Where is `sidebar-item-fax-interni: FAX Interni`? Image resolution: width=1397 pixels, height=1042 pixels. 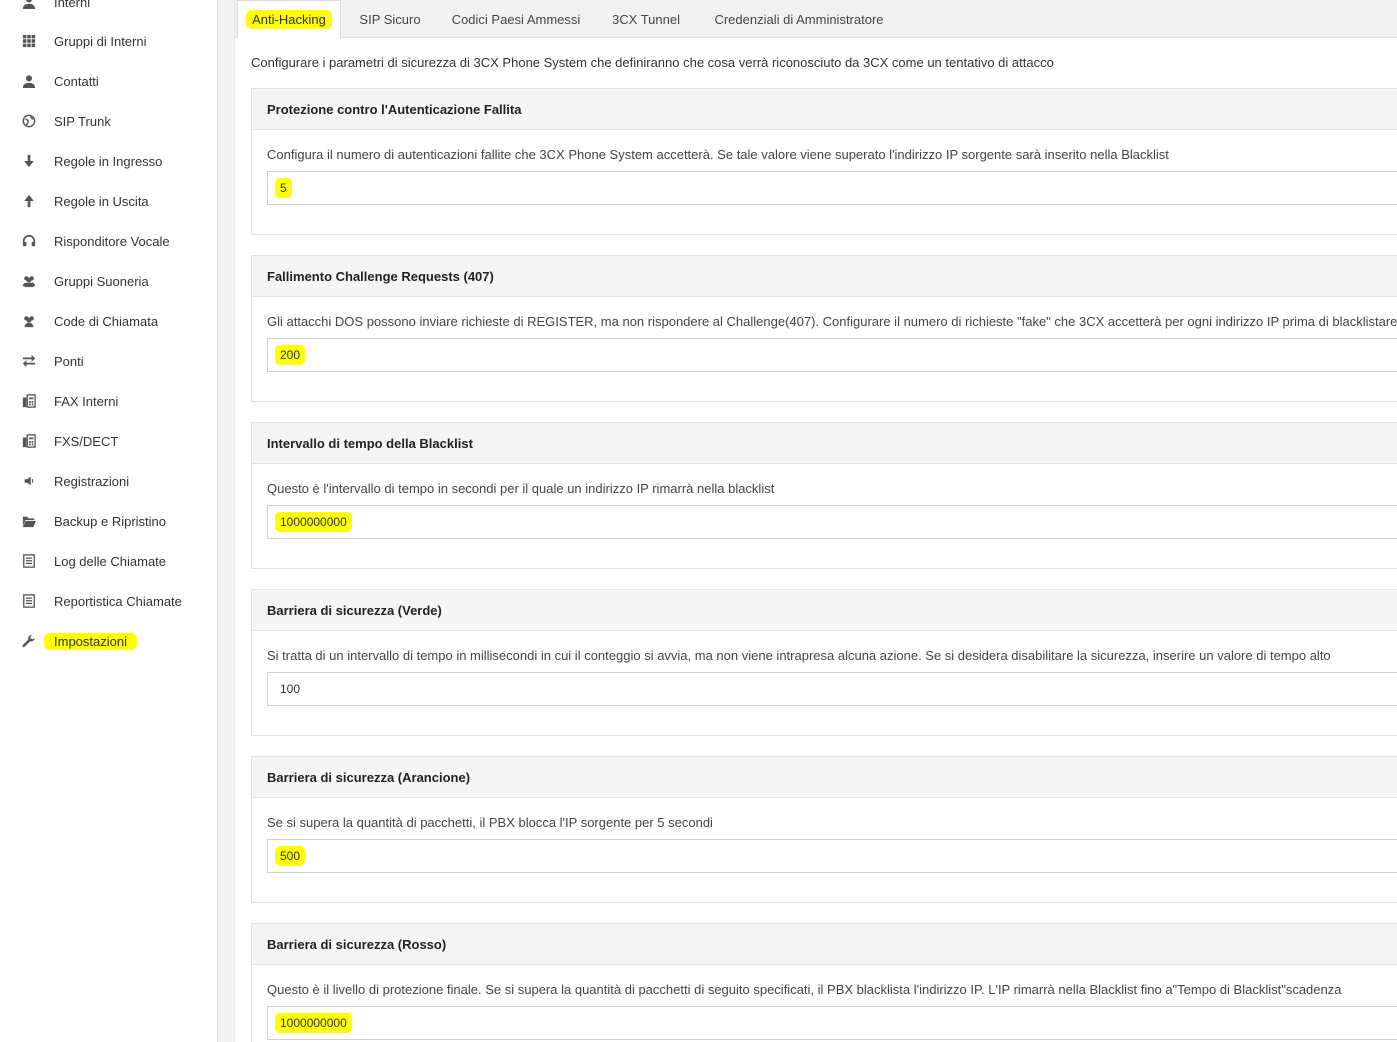 sidebar-item-fax-interni: FAX Interni is located at coordinates (109, 401).